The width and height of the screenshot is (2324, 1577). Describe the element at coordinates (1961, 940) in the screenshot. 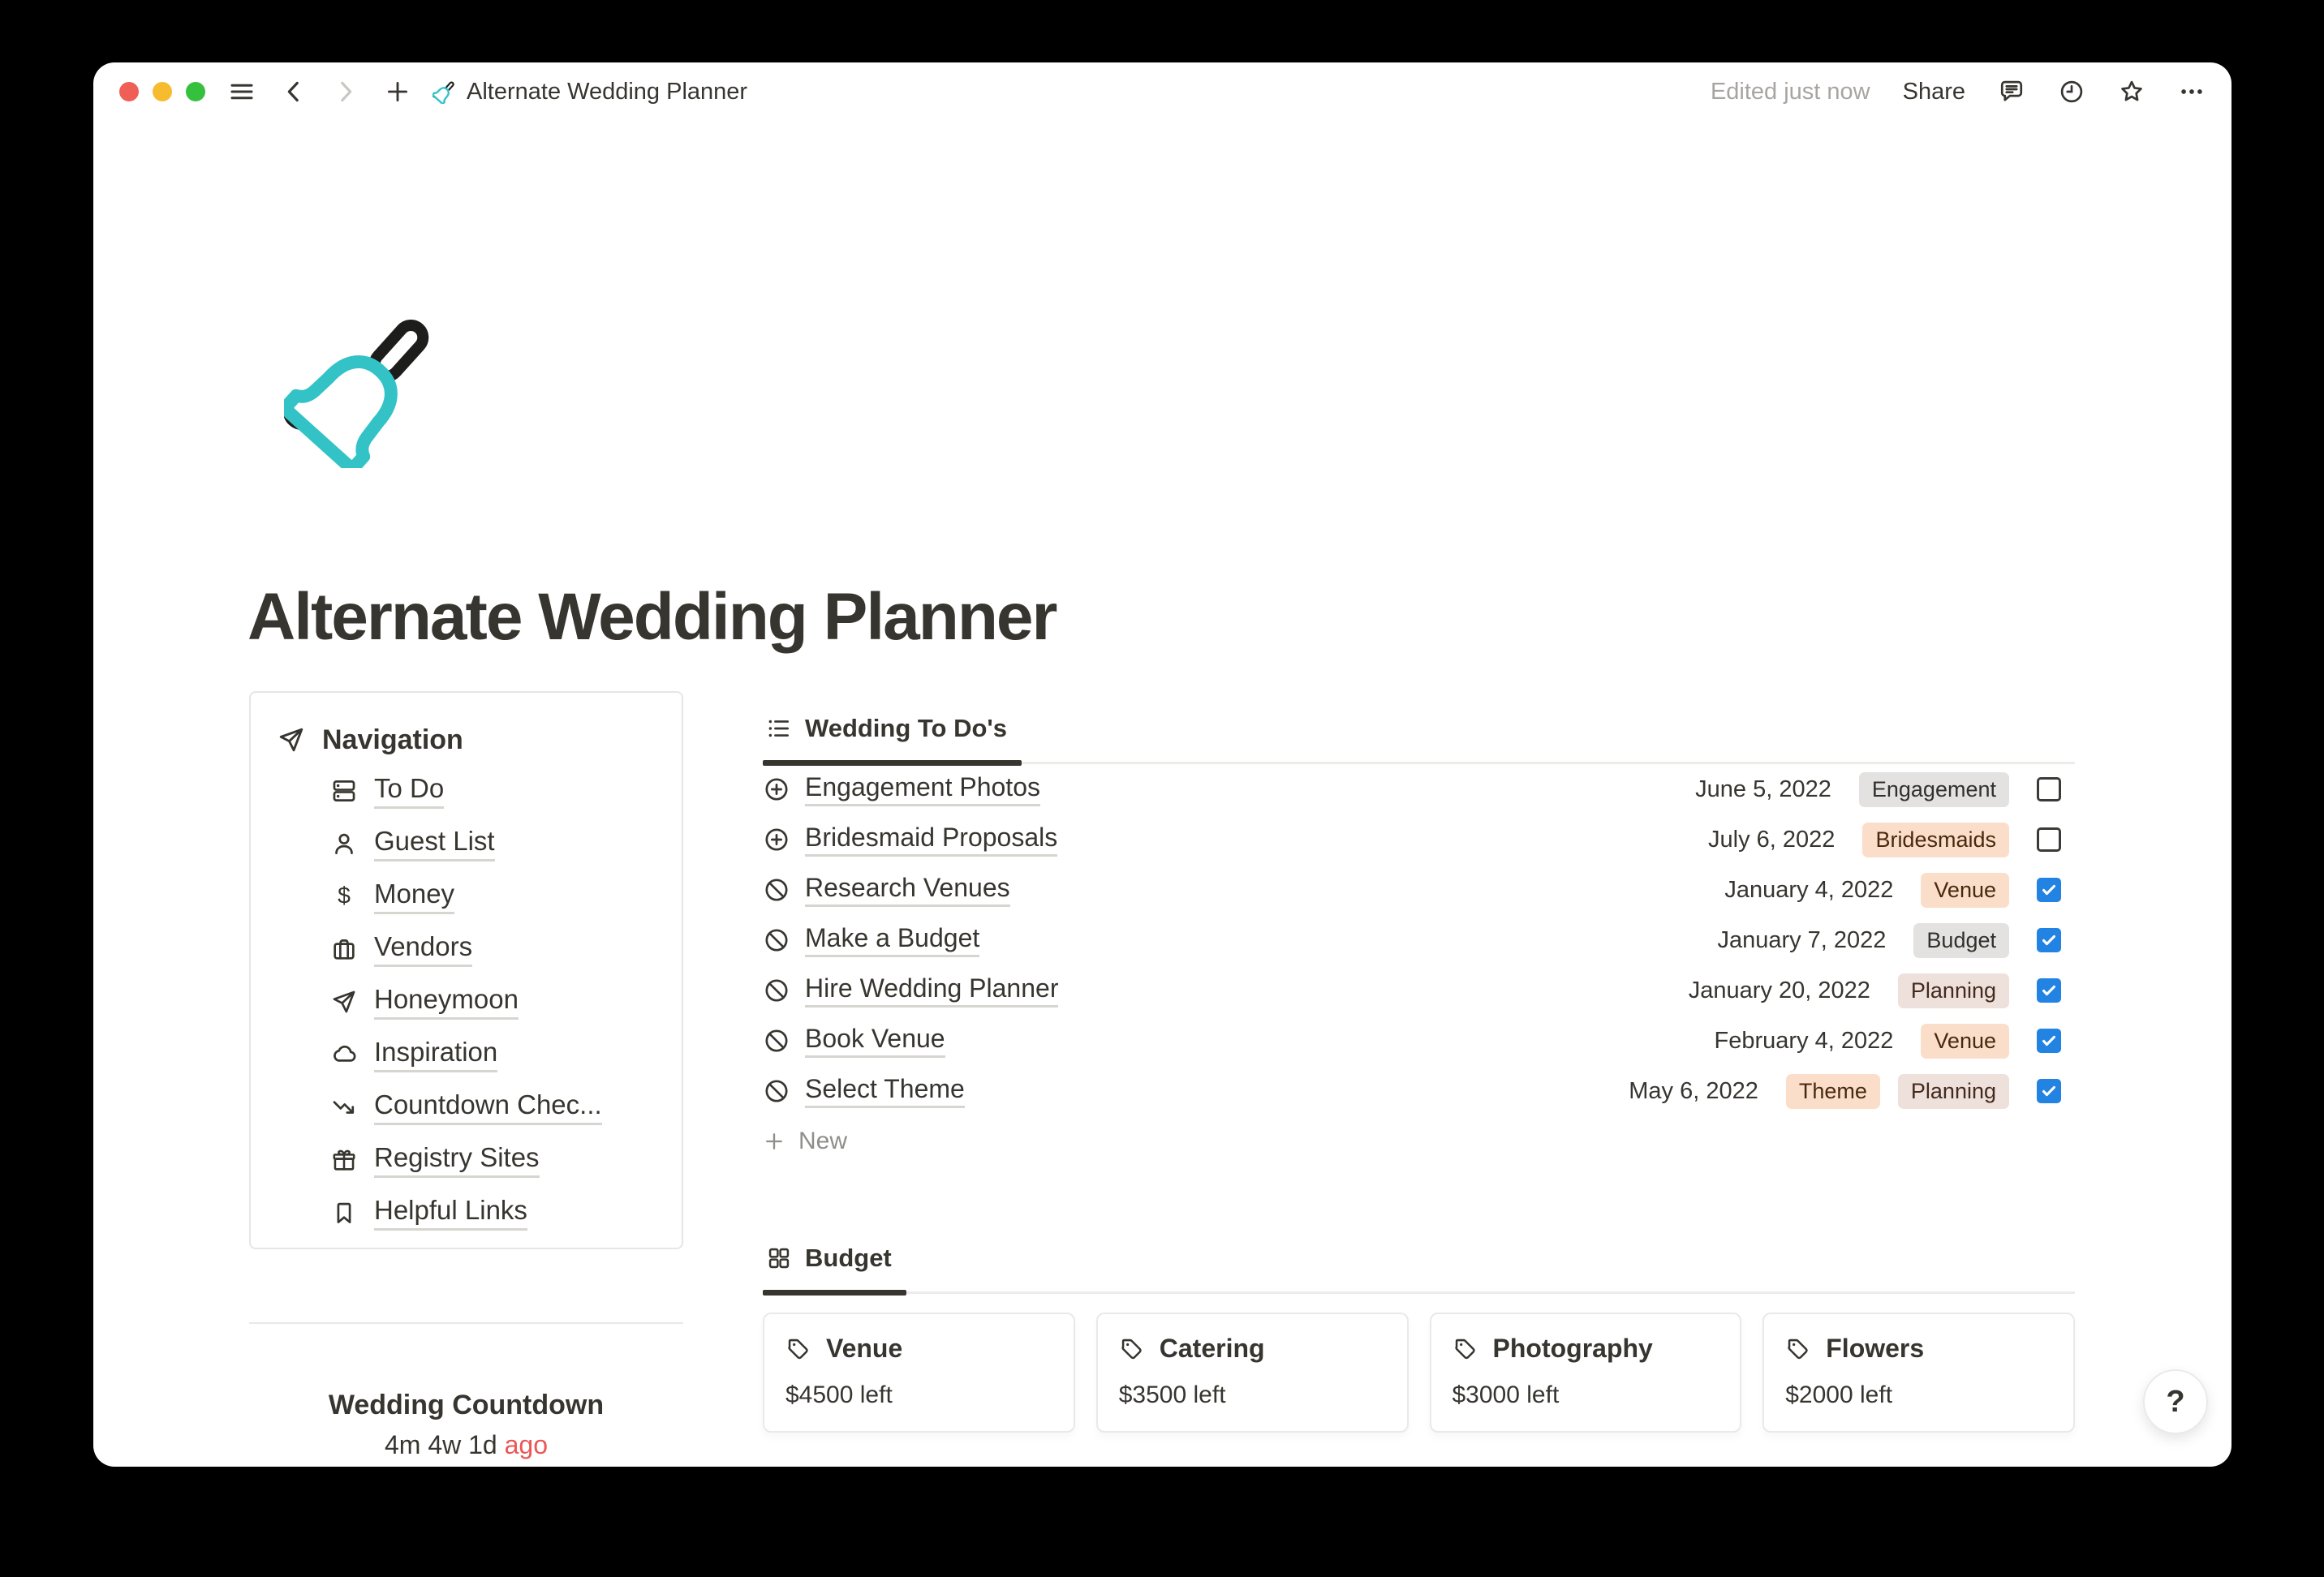

I see `tag-pill-budget: Budget` at that location.